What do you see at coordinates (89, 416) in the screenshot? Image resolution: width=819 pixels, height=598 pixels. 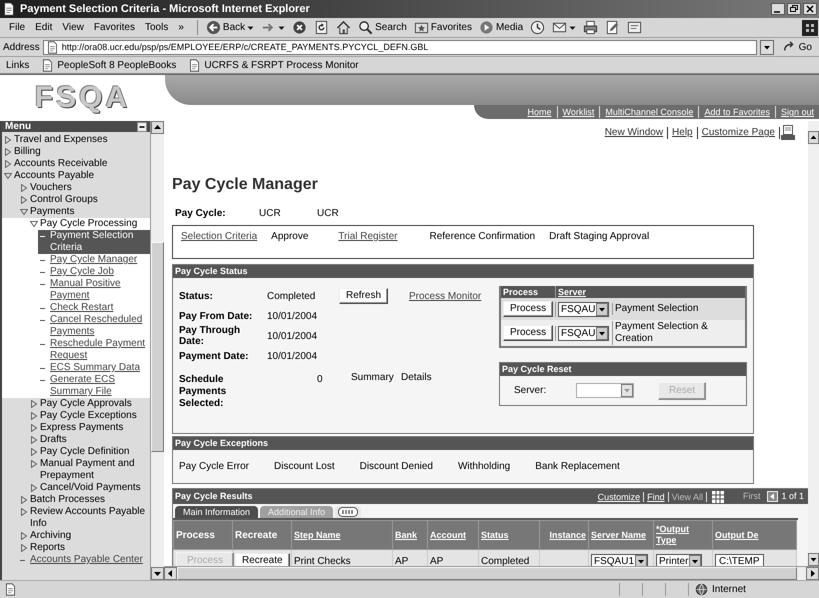 I see `menu-folder: Pay Cycle Exceptions` at bounding box center [89, 416].